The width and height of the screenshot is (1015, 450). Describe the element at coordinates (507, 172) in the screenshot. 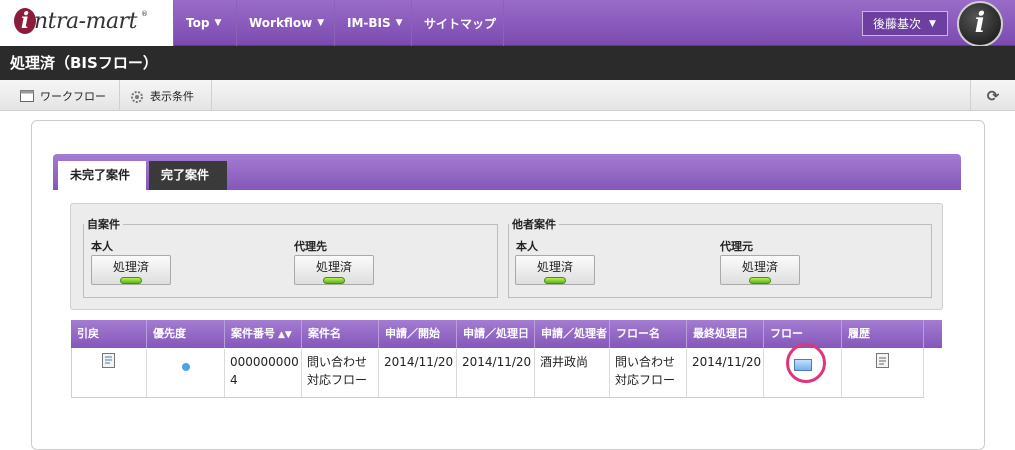

I see `tab-bar: 未完了案件 完了案件` at that location.